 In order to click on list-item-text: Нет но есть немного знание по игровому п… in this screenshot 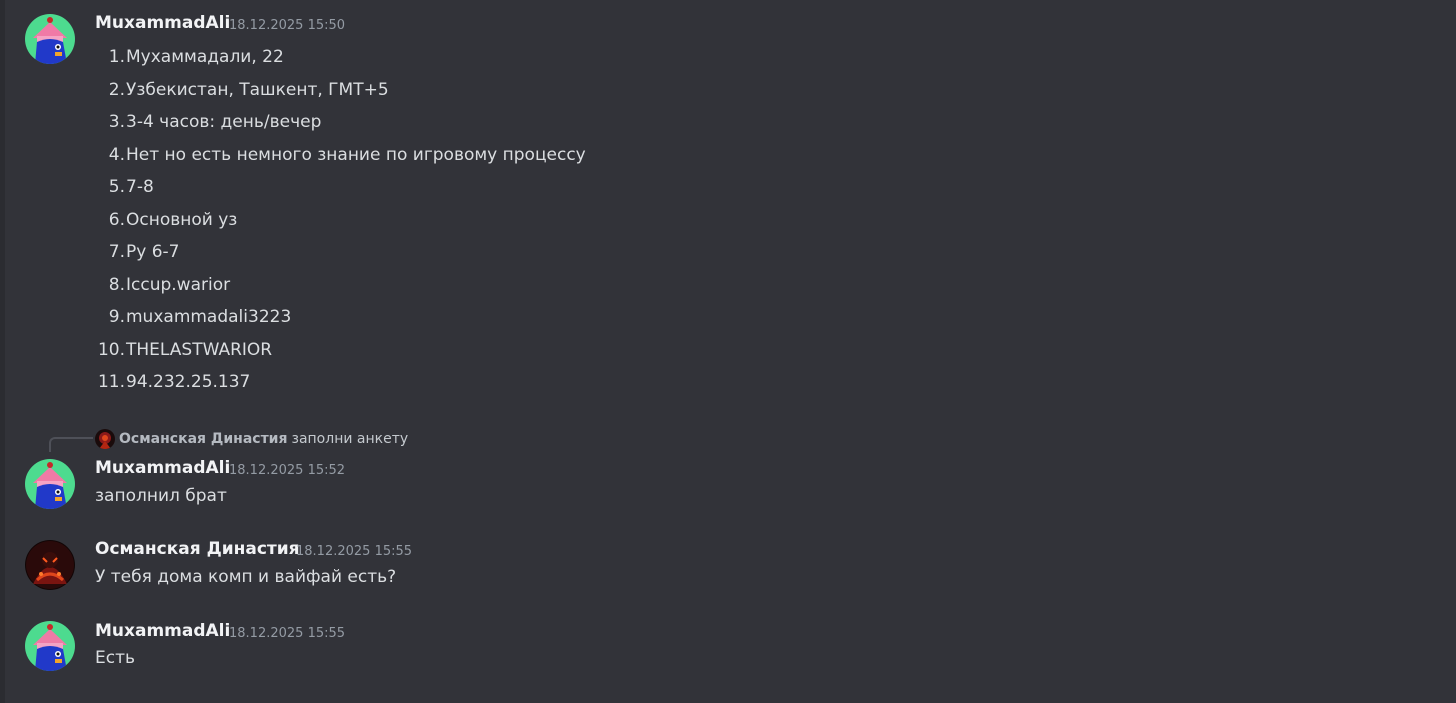, I will do `click(356, 154)`.